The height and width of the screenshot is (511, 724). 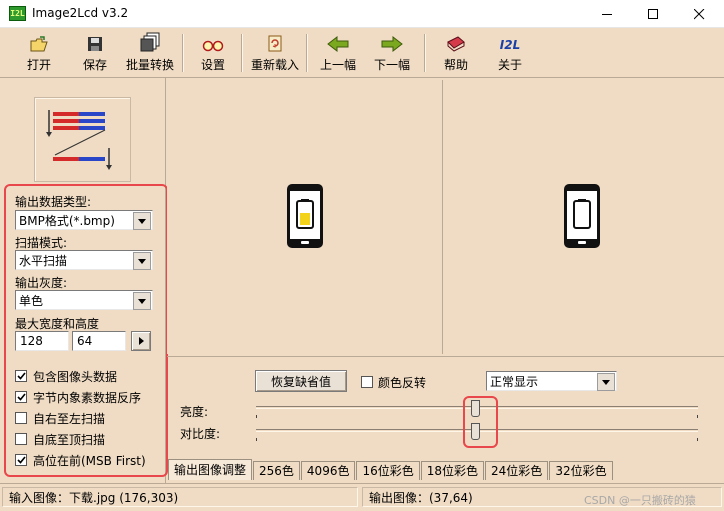 I want to click on close-icon, so click(x=698, y=13).